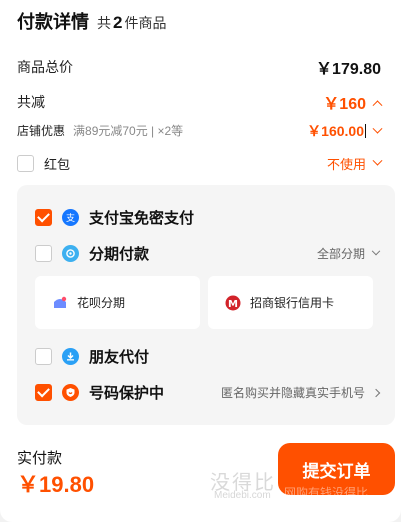 The width and height of the screenshot is (401, 522). I want to click on installment-all: 全部分期, so click(349, 253).